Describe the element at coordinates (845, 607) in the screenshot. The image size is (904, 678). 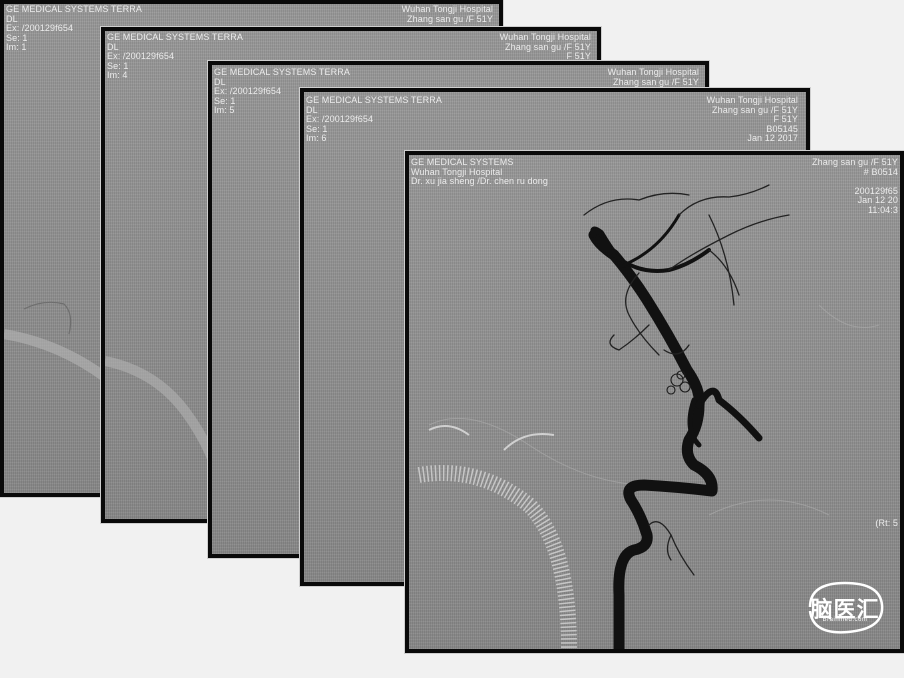
I see `watermark-logo: 脑医汇 Brainmed.com` at that location.